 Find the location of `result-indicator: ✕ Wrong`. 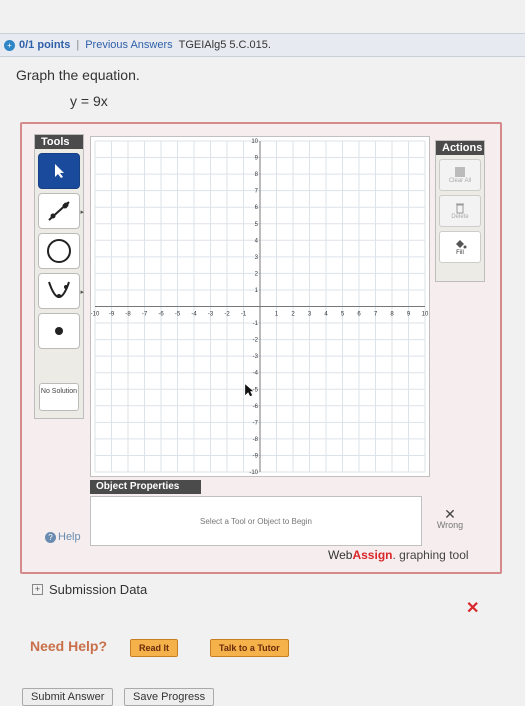

result-indicator: ✕ Wrong is located at coordinates (450, 518).